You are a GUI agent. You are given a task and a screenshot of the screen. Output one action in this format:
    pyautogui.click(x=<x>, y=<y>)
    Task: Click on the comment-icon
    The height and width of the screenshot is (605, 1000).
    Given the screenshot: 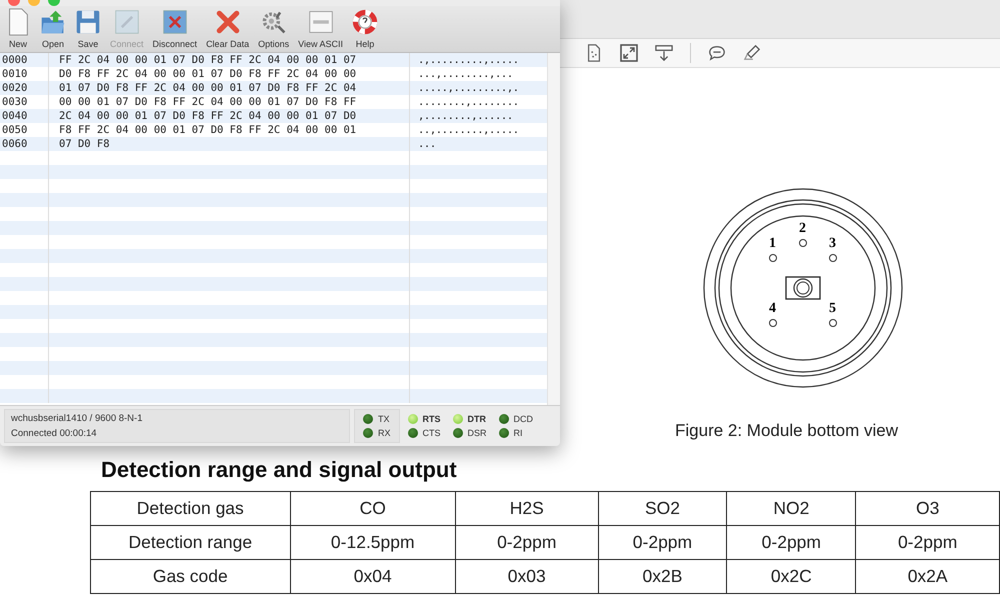 What is the action you would take?
    pyautogui.click(x=717, y=53)
    